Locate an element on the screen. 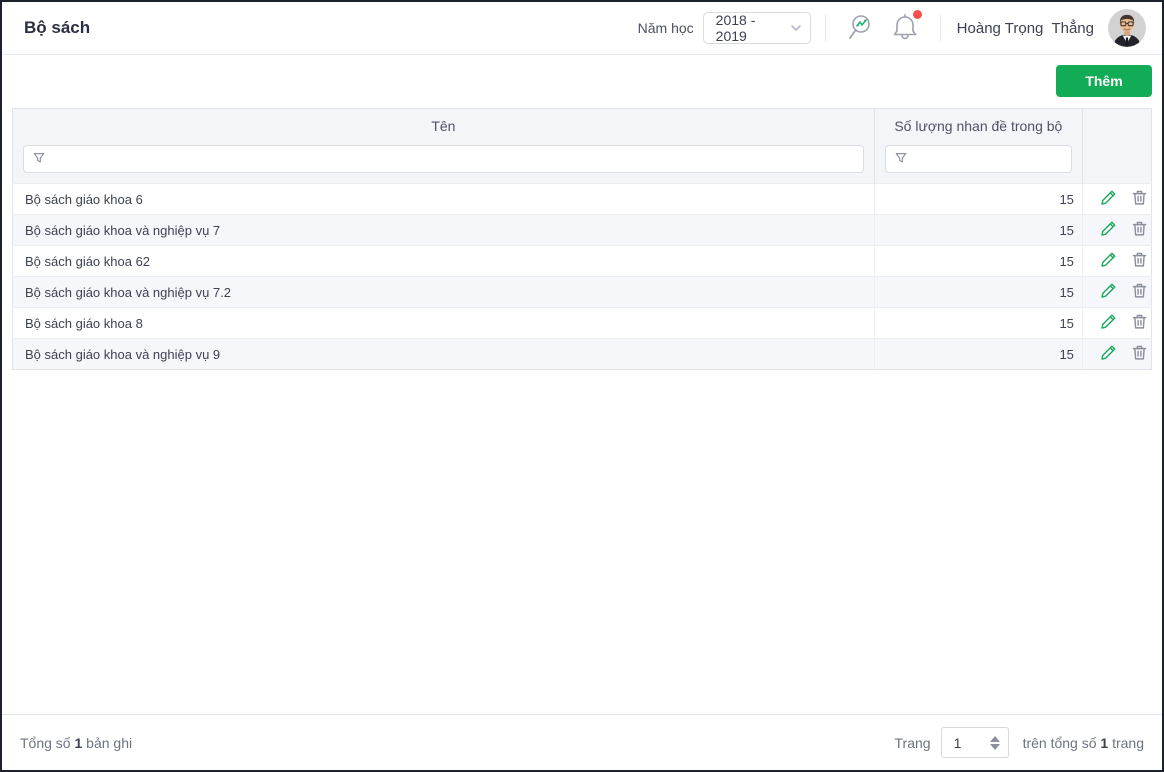 This screenshot has width=1164, height=772. table-row: Bộ sách giáo khoa 8 15 is located at coordinates (582, 323).